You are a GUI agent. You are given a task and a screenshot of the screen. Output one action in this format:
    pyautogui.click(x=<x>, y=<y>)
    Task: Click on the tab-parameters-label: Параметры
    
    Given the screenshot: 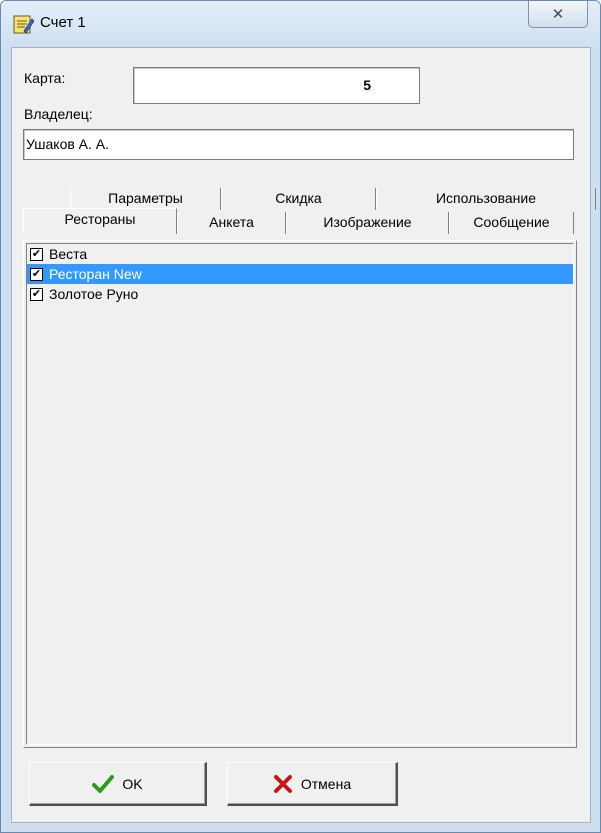 What is the action you would take?
    pyautogui.click(x=145, y=198)
    